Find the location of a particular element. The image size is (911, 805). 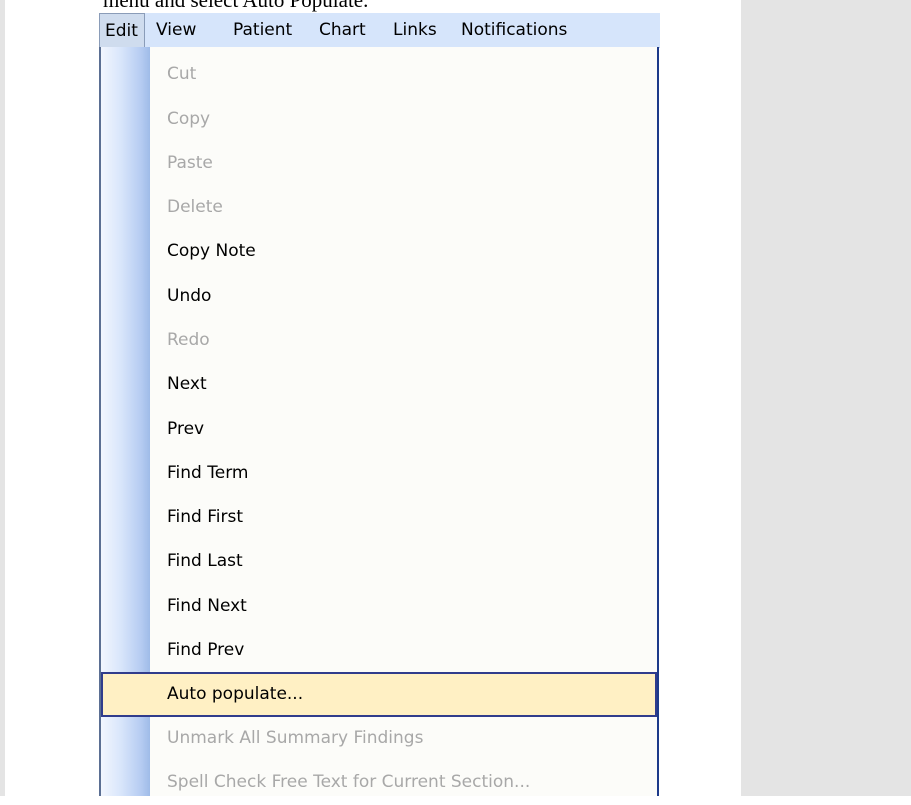

menu-item-find-last: Find Last is located at coordinates (379, 561).